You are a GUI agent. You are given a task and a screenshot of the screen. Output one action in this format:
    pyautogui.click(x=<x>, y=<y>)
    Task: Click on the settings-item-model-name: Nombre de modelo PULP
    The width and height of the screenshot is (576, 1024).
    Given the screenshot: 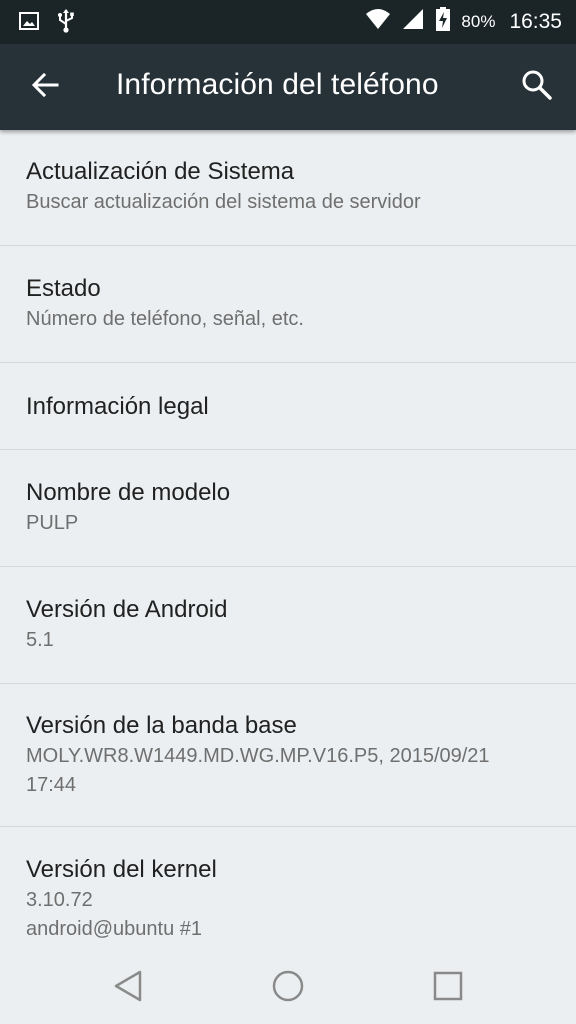 What is the action you would take?
    pyautogui.click(x=288, y=508)
    